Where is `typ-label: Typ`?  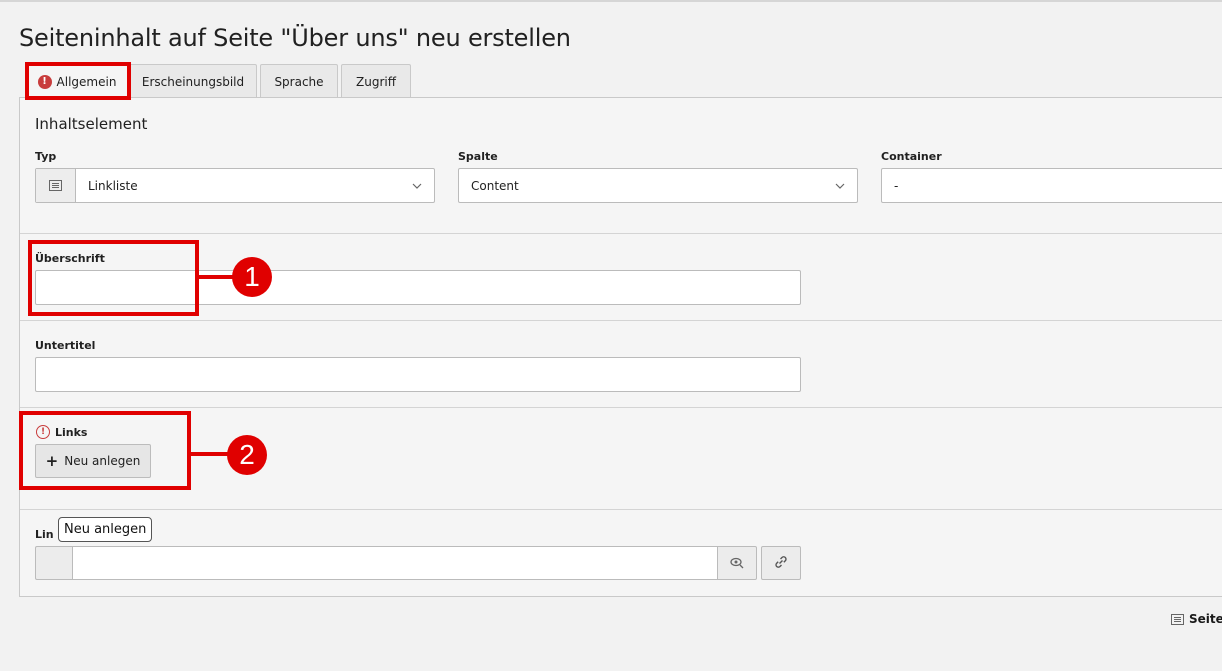
typ-label: Typ is located at coordinates (46, 156).